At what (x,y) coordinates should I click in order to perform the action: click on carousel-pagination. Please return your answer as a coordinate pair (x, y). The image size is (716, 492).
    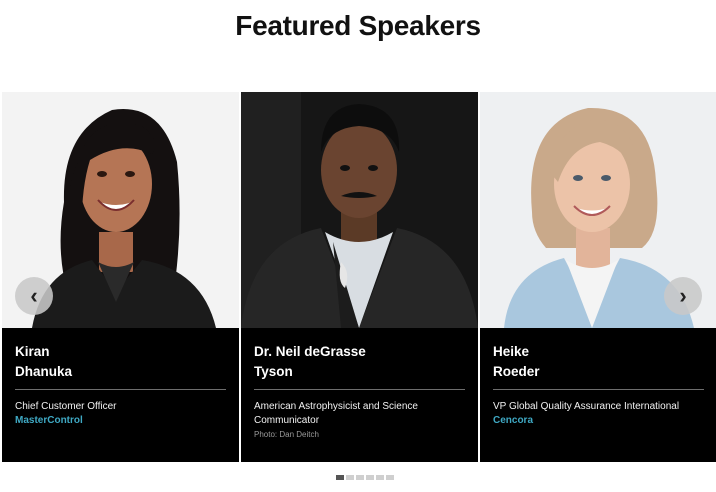
    Looking at the image, I should click on (365, 477).